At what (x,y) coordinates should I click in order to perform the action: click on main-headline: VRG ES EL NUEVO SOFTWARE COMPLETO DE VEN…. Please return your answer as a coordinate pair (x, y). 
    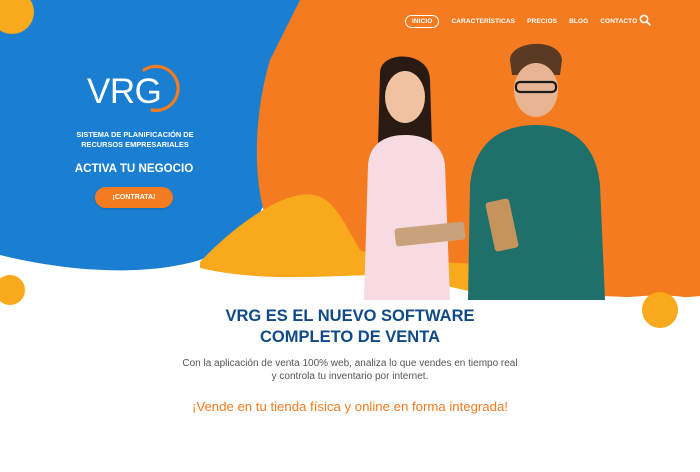
    Looking at the image, I should click on (350, 327).